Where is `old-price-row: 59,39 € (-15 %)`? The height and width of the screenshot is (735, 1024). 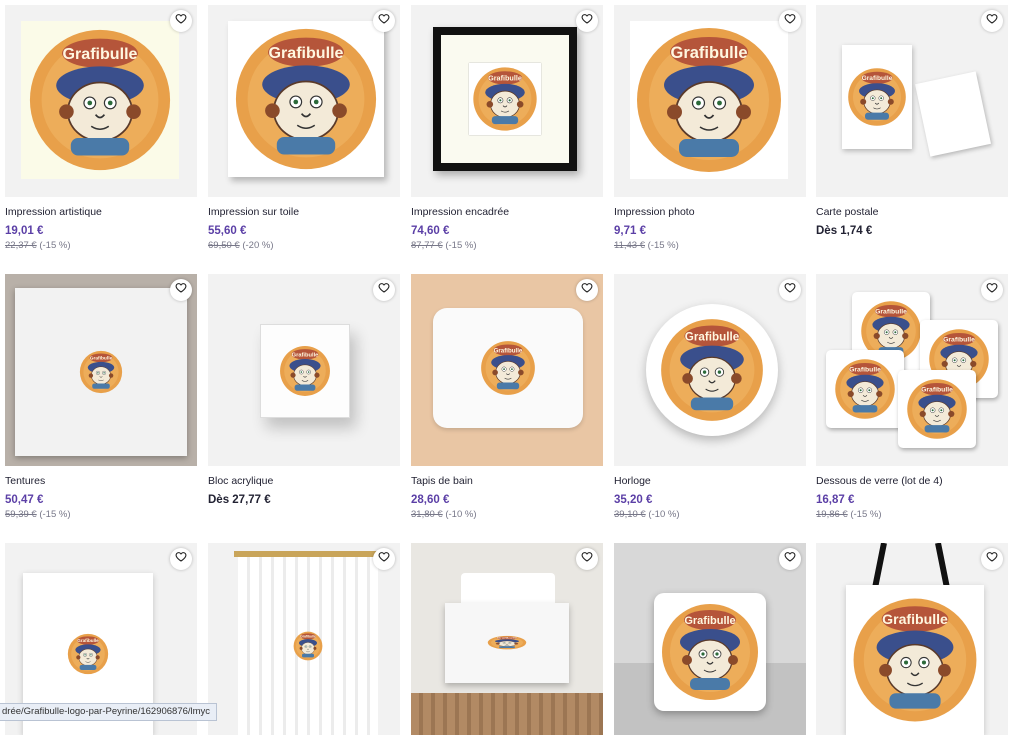
old-price-row: 59,39 € (-15 %) is located at coordinates (101, 515).